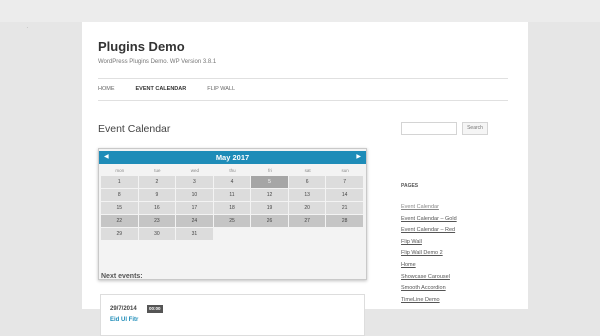 This screenshot has height=336, width=600. I want to click on calendar-day: 20, so click(307, 208).